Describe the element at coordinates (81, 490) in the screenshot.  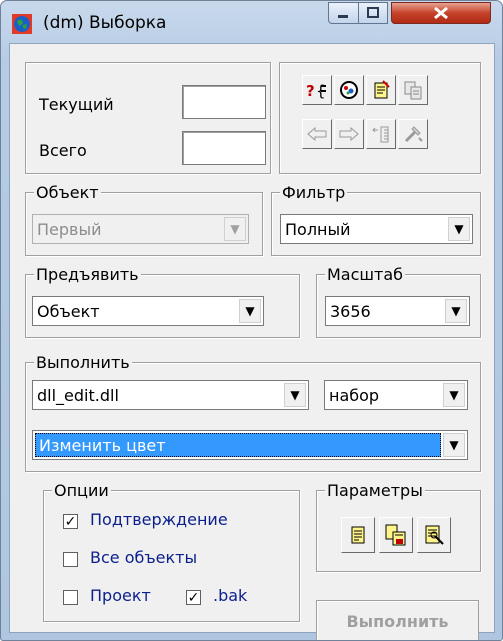
I see `options-legend: Опции` at that location.